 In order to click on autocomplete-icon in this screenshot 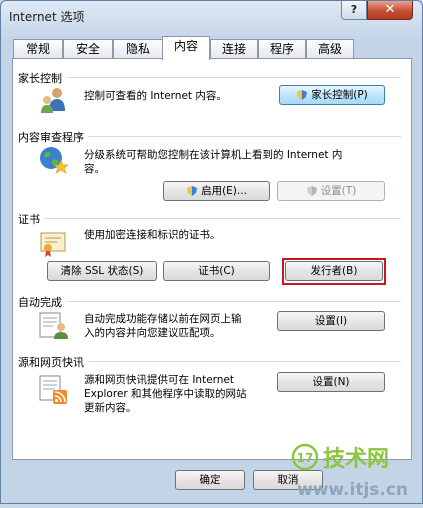, I will do `click(53, 325)`.